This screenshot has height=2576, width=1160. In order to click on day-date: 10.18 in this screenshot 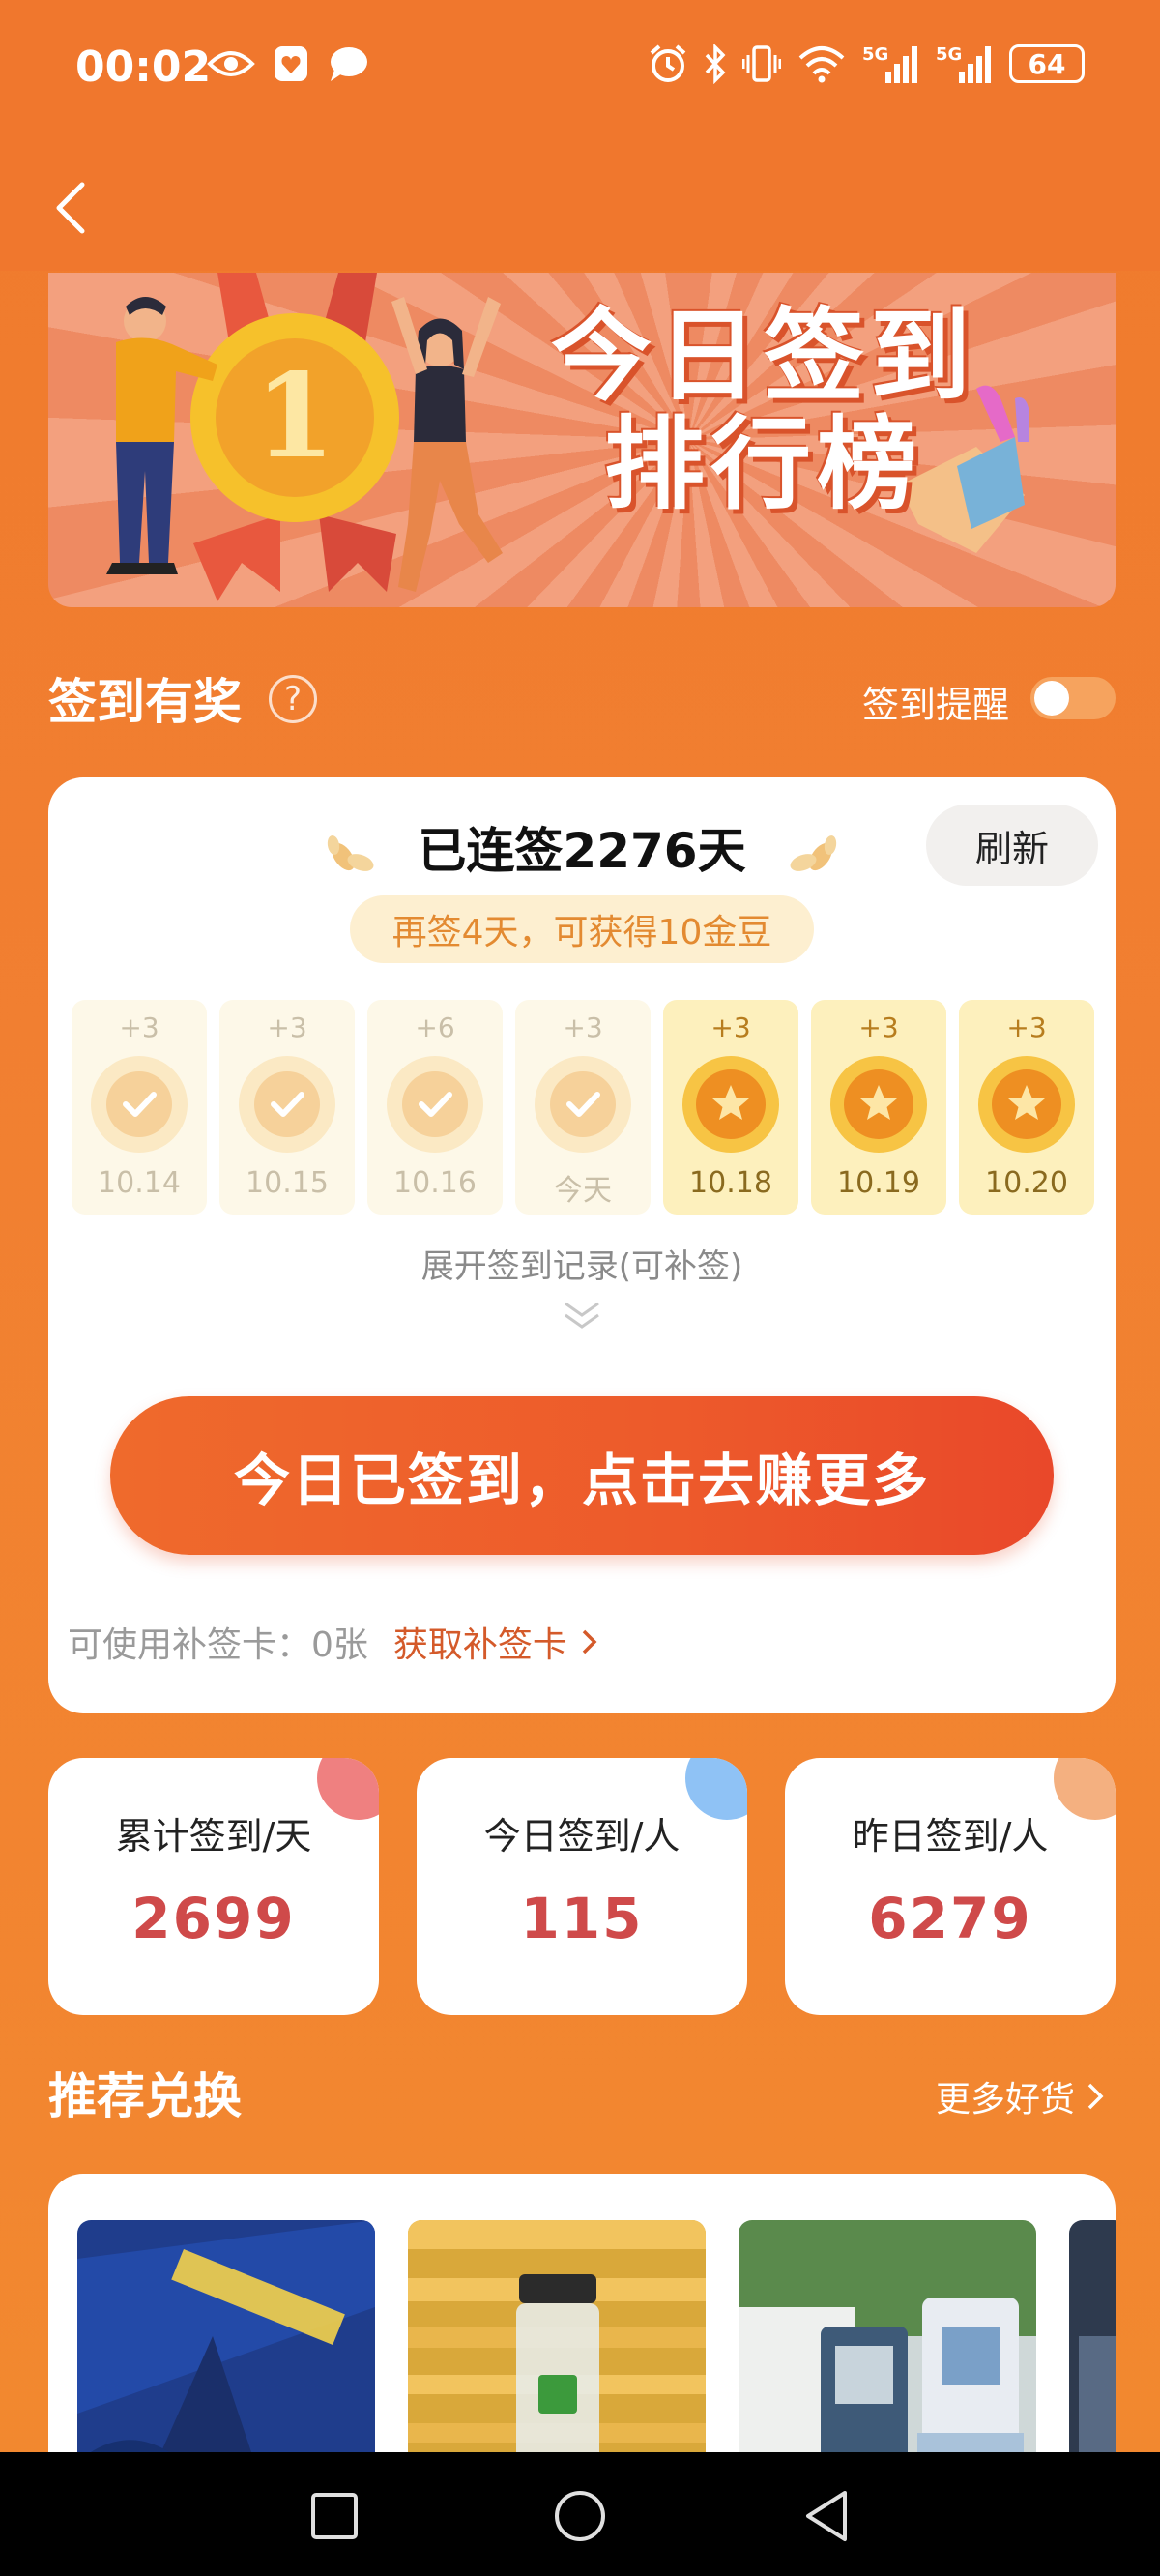, I will do `click(730, 1183)`.